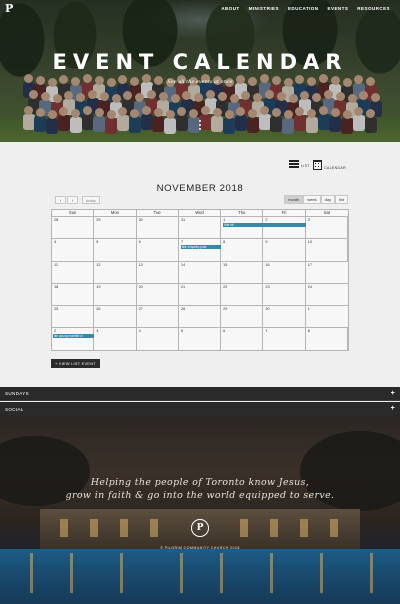  Describe the element at coordinates (294, 164) in the screenshot. I see `list-icon` at that location.